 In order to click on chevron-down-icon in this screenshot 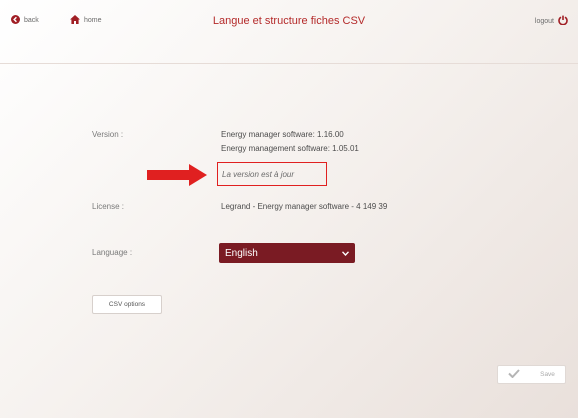, I will do `click(345, 253)`.